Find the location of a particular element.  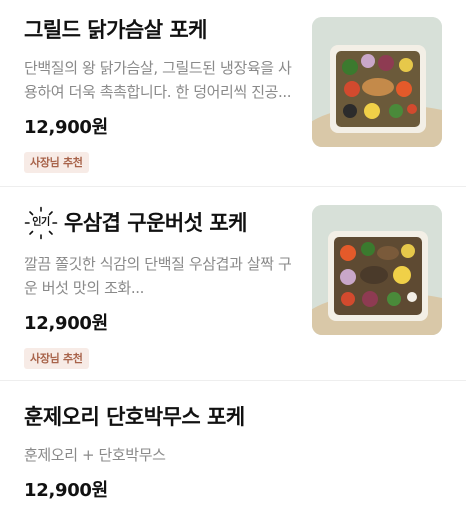

menu-item-title: 인기 우삼겹 구운버섯 포케 is located at coordinates (158, 223).